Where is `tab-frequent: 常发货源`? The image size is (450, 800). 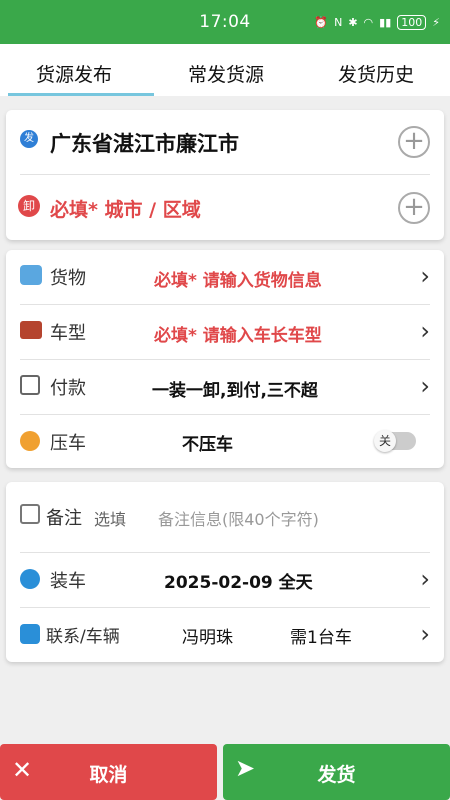 tab-frequent: 常发货源 is located at coordinates (226, 73).